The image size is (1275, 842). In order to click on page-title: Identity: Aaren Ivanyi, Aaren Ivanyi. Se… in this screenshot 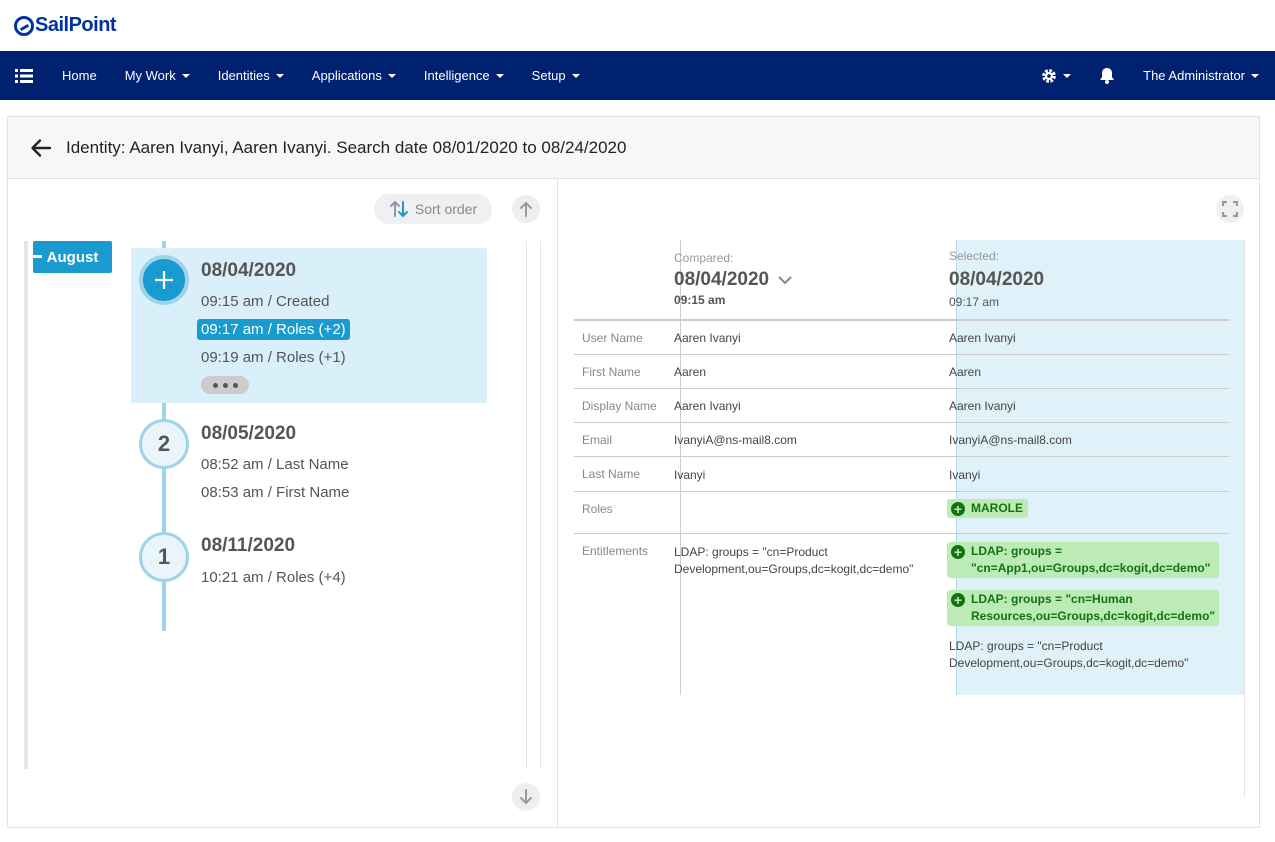, I will do `click(346, 147)`.